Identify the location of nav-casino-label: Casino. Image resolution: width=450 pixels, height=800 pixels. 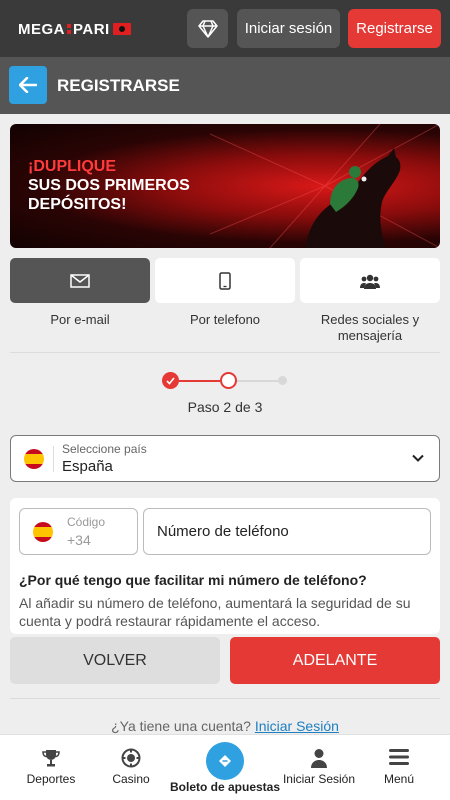
(131, 779).